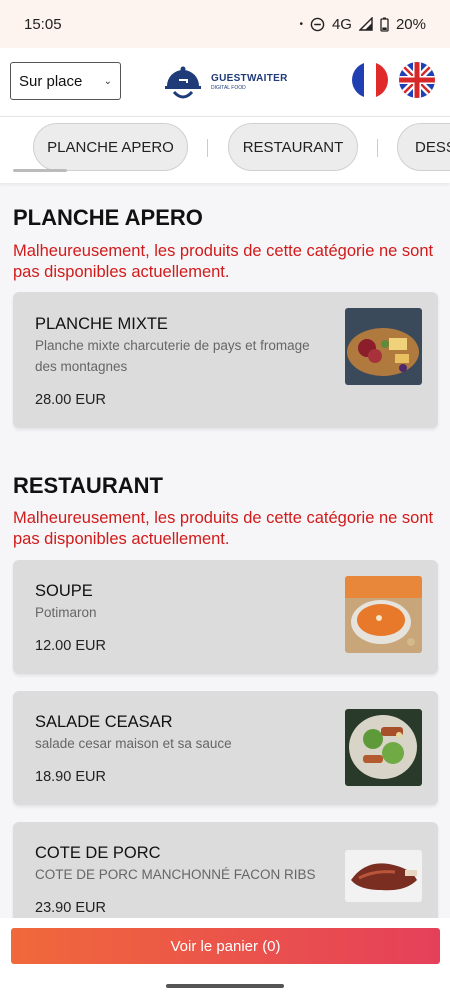 The height and width of the screenshot is (1000, 450). Describe the element at coordinates (225, 149) in the screenshot. I see `category-tabs: PLANCHE APERO RESTAURANT DESSERTS` at that location.